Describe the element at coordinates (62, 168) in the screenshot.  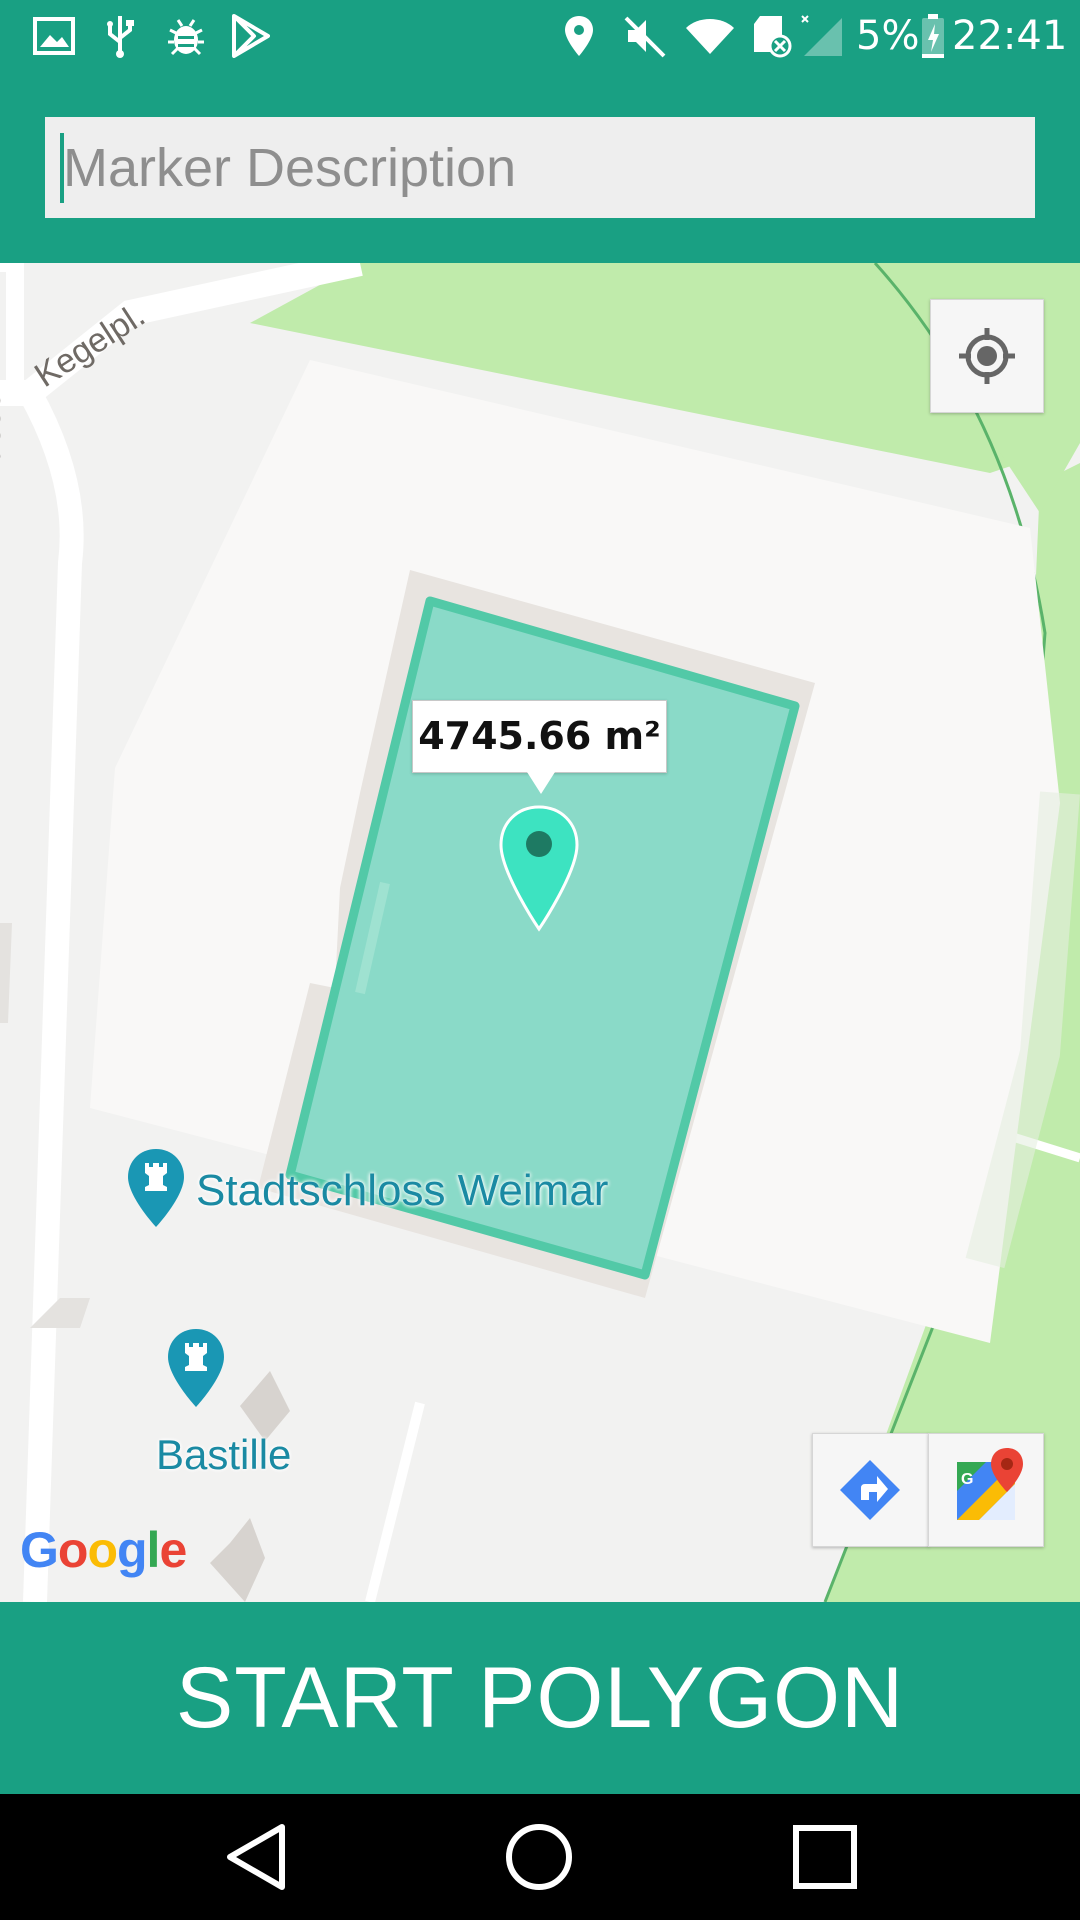
I see `text-cursor` at that location.